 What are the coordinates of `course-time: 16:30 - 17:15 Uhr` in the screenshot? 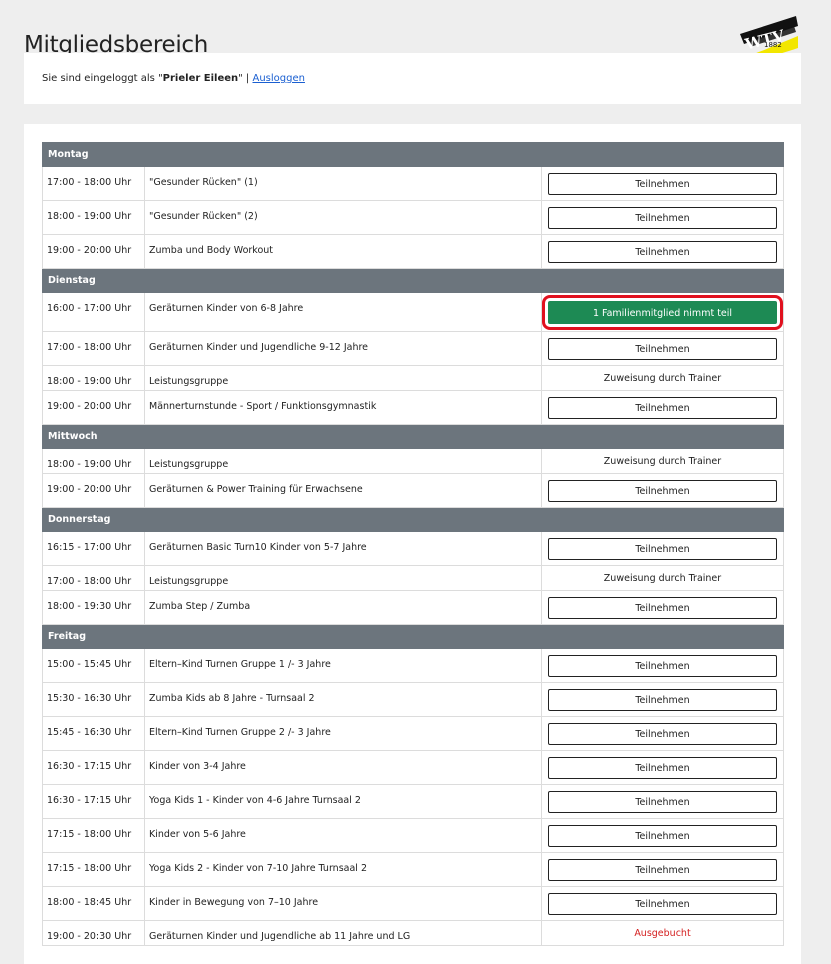 It's located at (93, 767).